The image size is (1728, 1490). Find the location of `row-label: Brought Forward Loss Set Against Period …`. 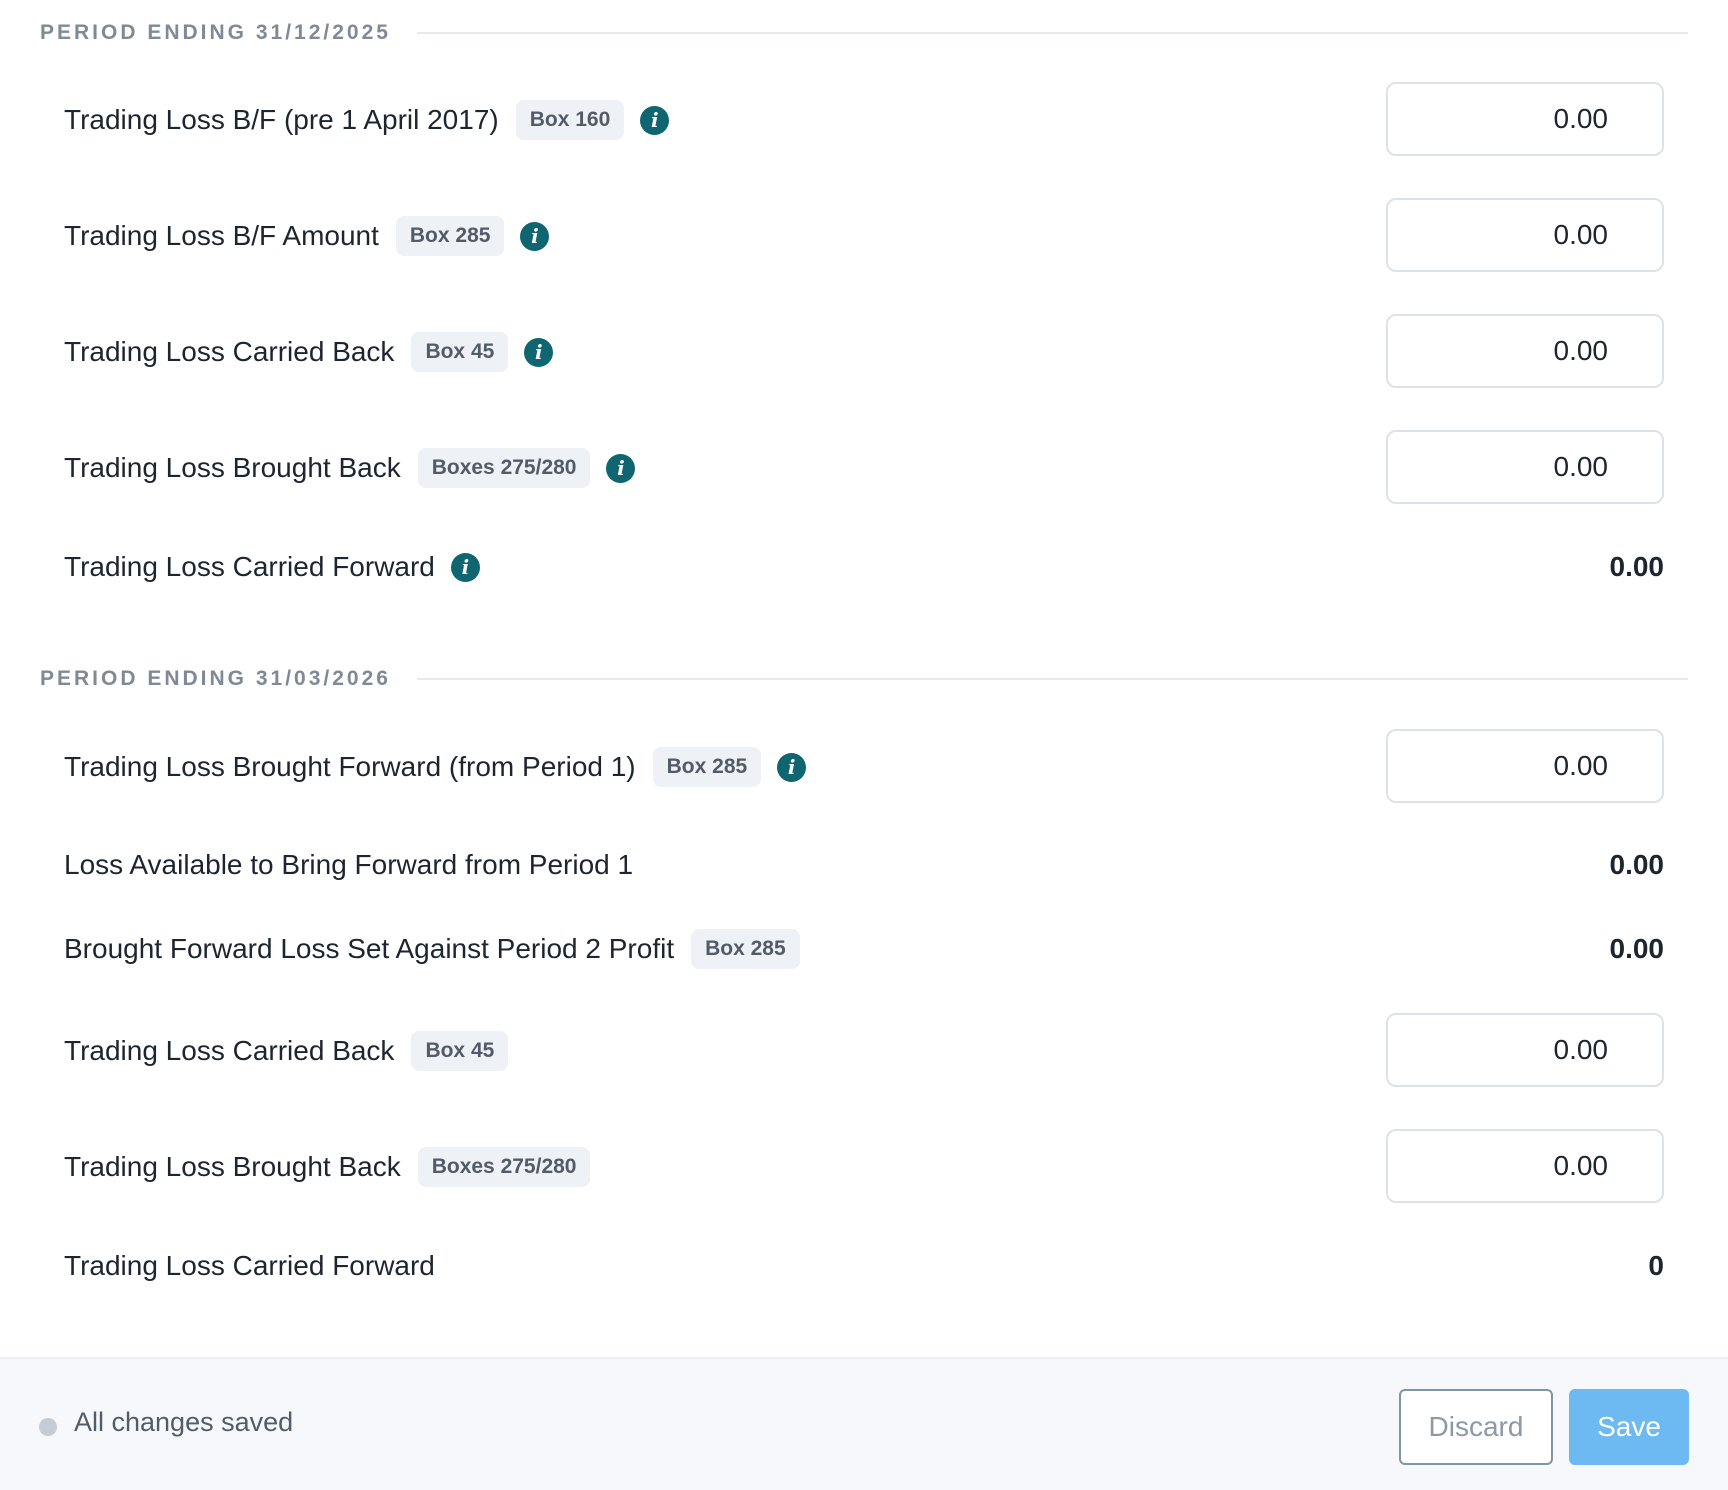

row-label: Brought Forward Loss Set Against Period … is located at coordinates (369, 948).